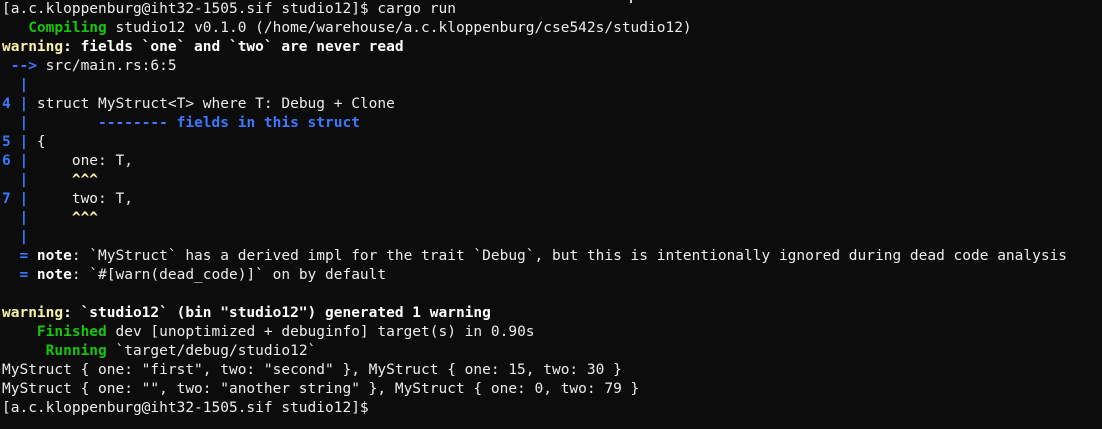 The image size is (1102, 429). What do you see at coordinates (552, 142) in the screenshot?
I see `terminal-line: 5 | {` at bounding box center [552, 142].